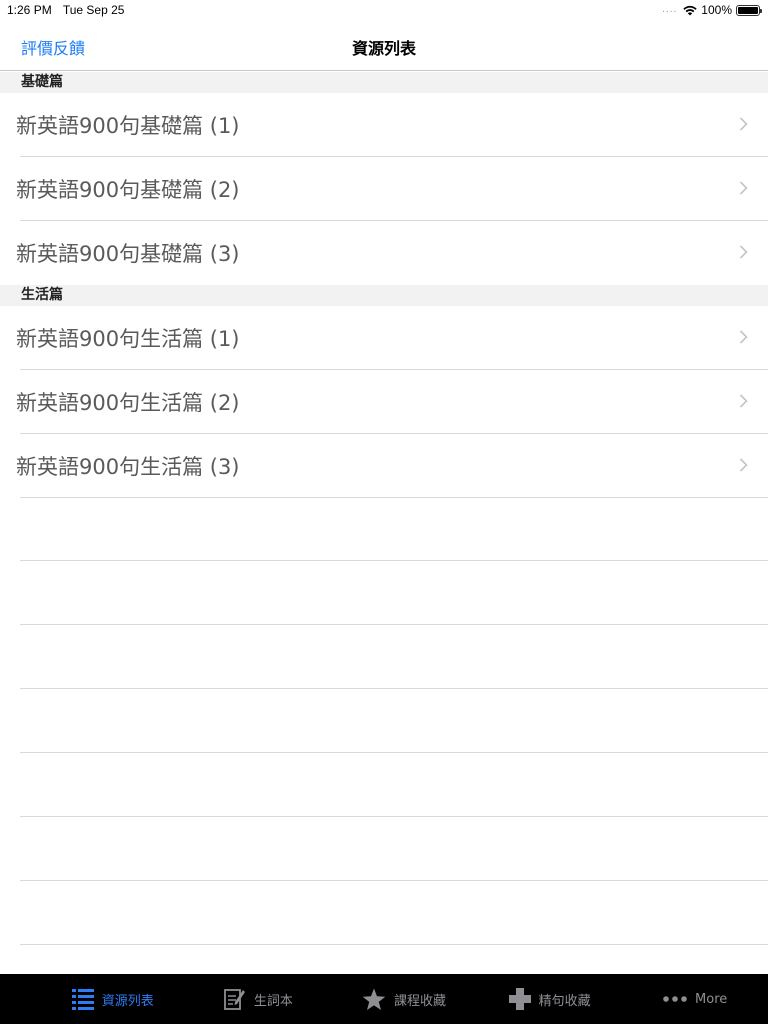  I want to click on list-item: 新英語900句基礎篇 (1), so click(384, 125).